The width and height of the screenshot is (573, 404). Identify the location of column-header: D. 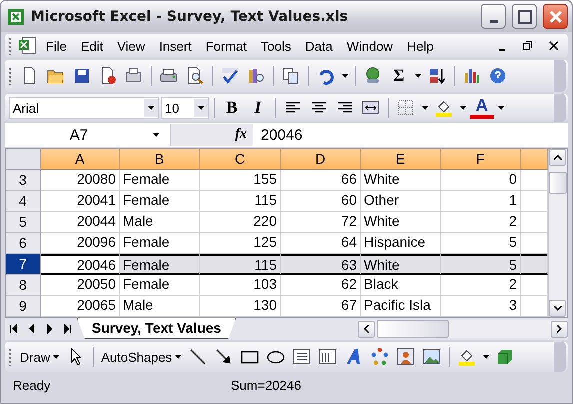
(321, 159).